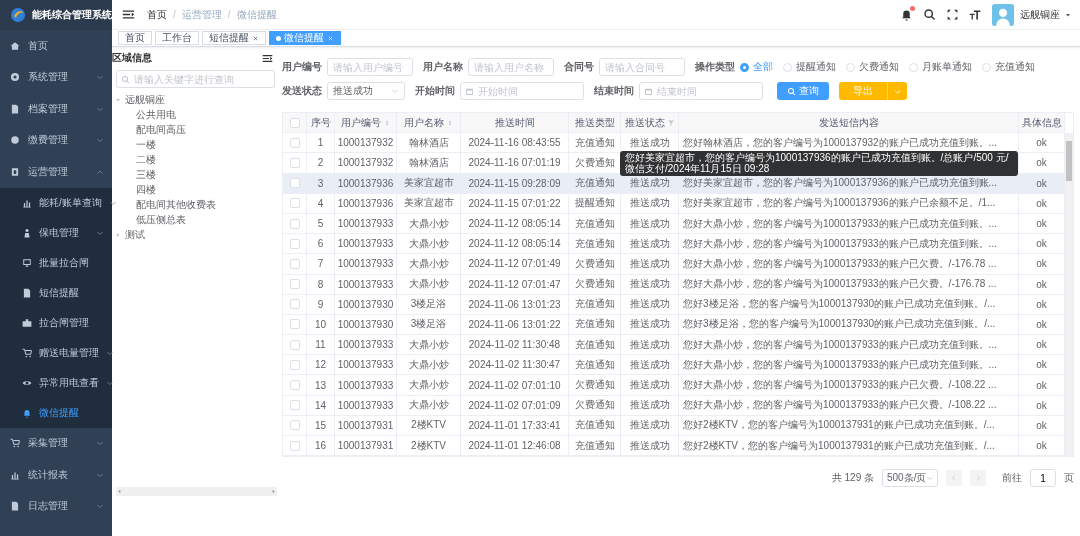  What do you see at coordinates (650, 123) in the screenshot?
I see `column-header: 推送状态` at bounding box center [650, 123].